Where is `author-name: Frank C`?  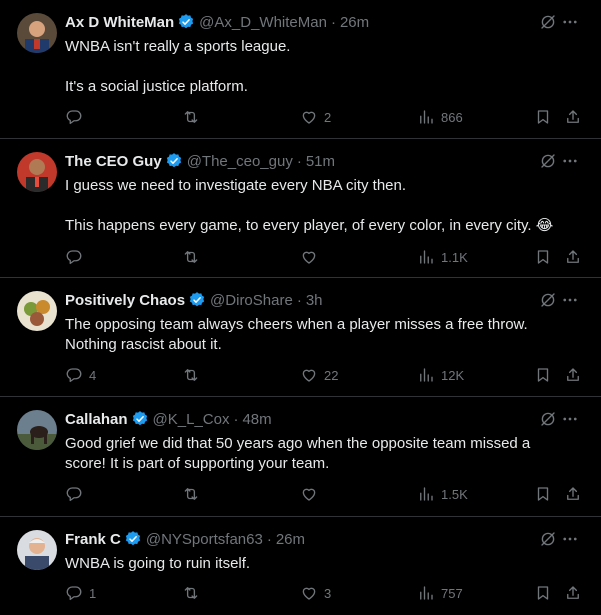
author-name: Frank C is located at coordinates (93, 539).